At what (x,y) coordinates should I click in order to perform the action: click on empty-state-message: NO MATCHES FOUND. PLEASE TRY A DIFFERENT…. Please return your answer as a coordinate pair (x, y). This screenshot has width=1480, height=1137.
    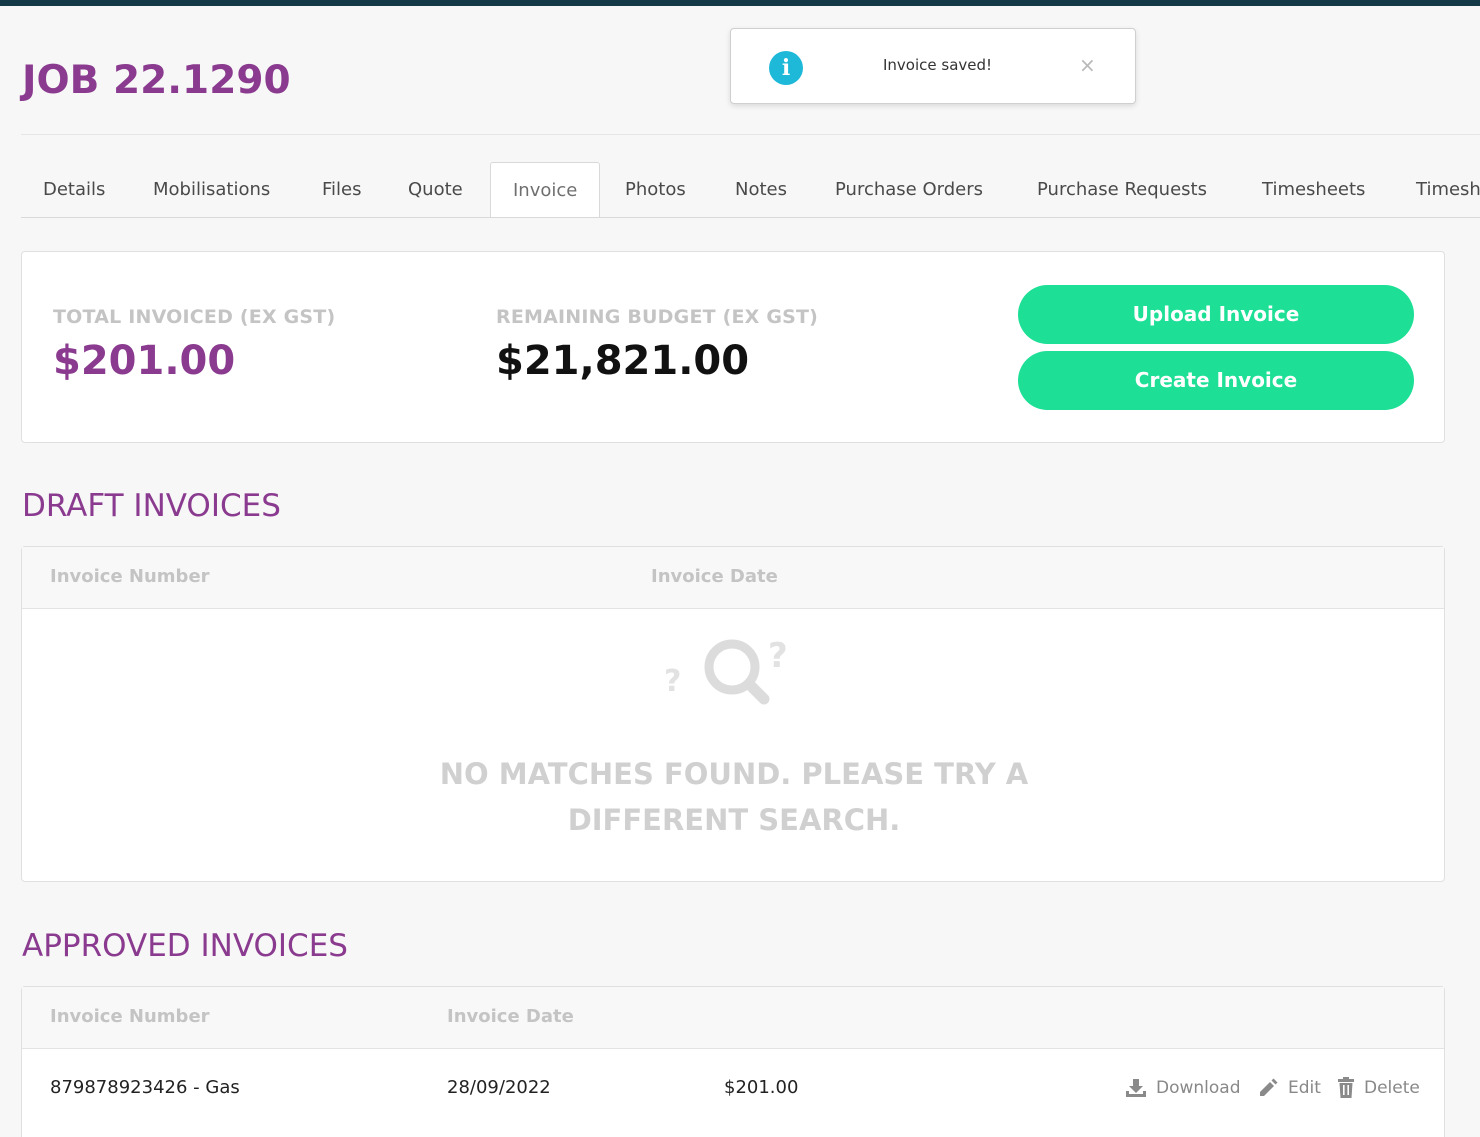
    Looking at the image, I should click on (734, 797).